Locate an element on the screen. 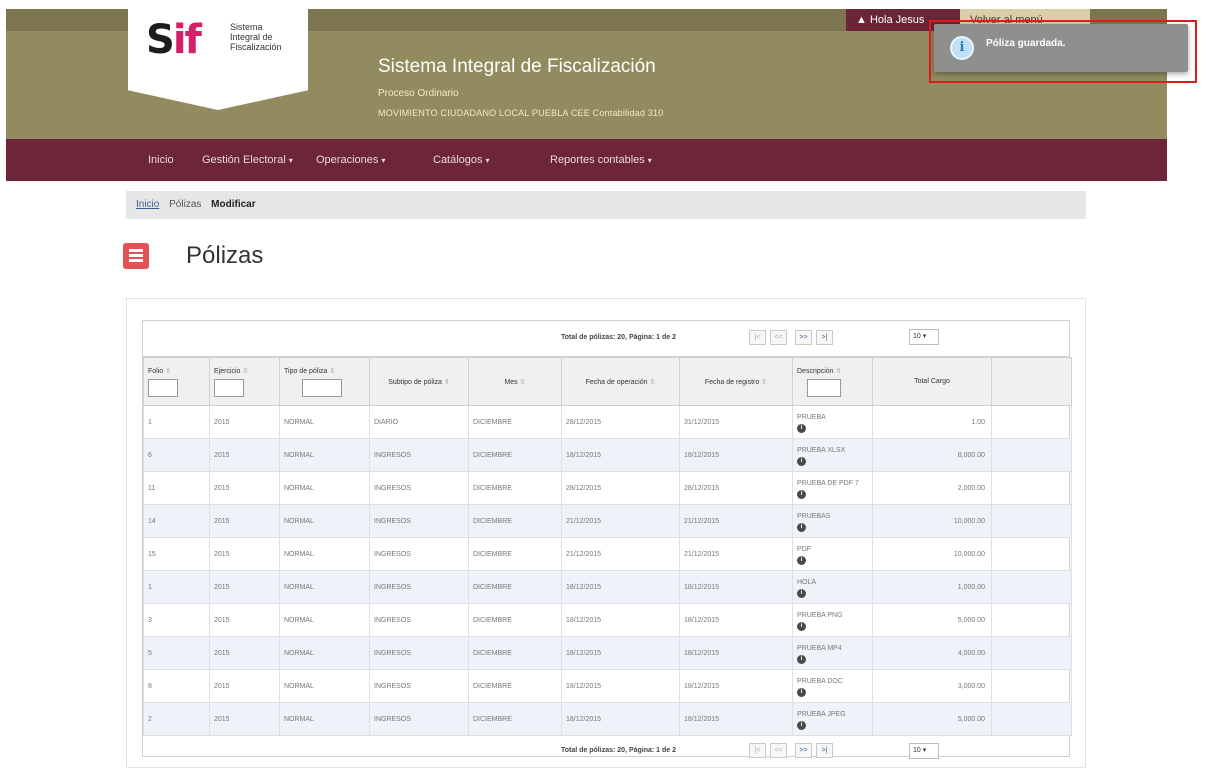  description-text: PRUEBA JPEG is located at coordinates (821, 714).